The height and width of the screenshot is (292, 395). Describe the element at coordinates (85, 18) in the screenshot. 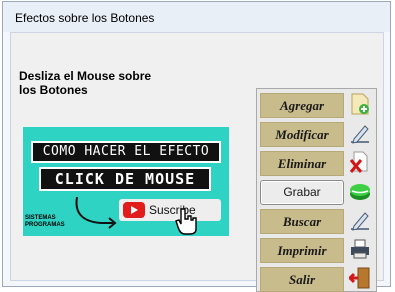

I see `window-title: Efectos sobre los Botones` at that location.